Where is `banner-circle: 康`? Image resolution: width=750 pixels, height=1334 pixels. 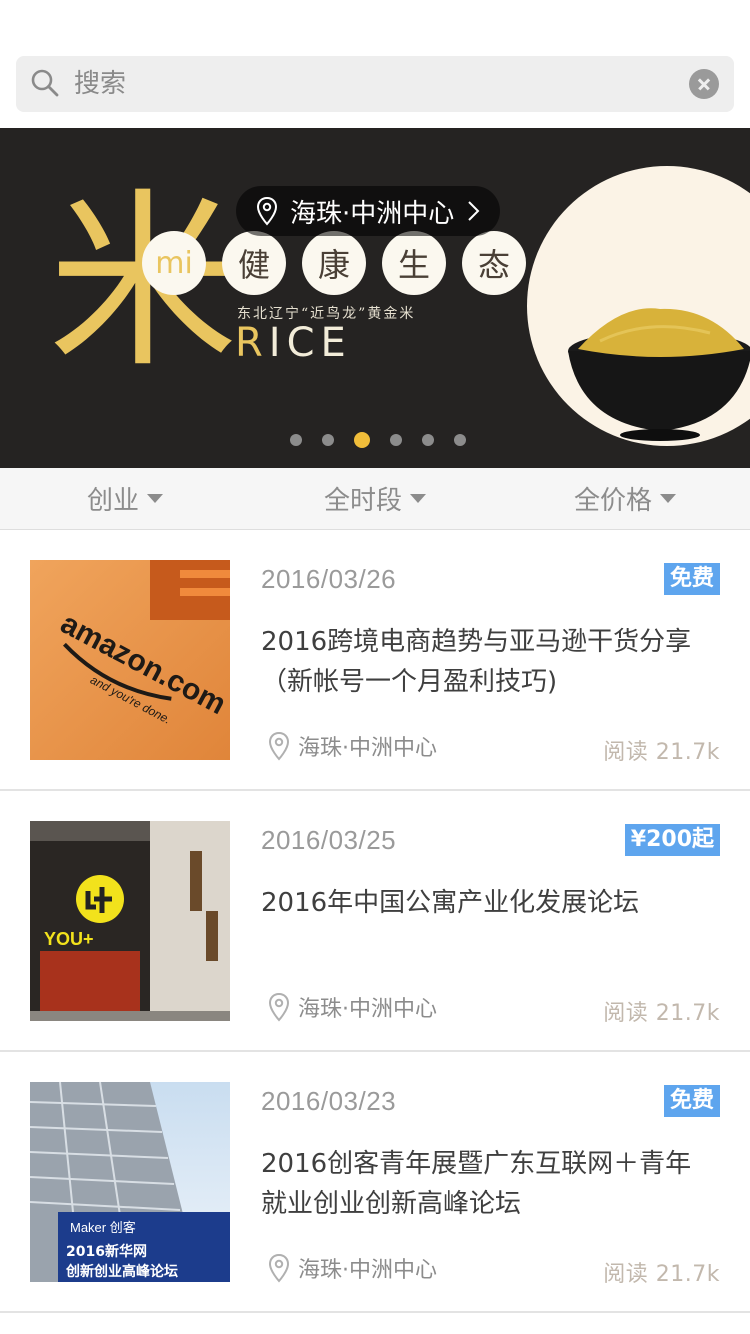 banner-circle: 康 is located at coordinates (334, 263).